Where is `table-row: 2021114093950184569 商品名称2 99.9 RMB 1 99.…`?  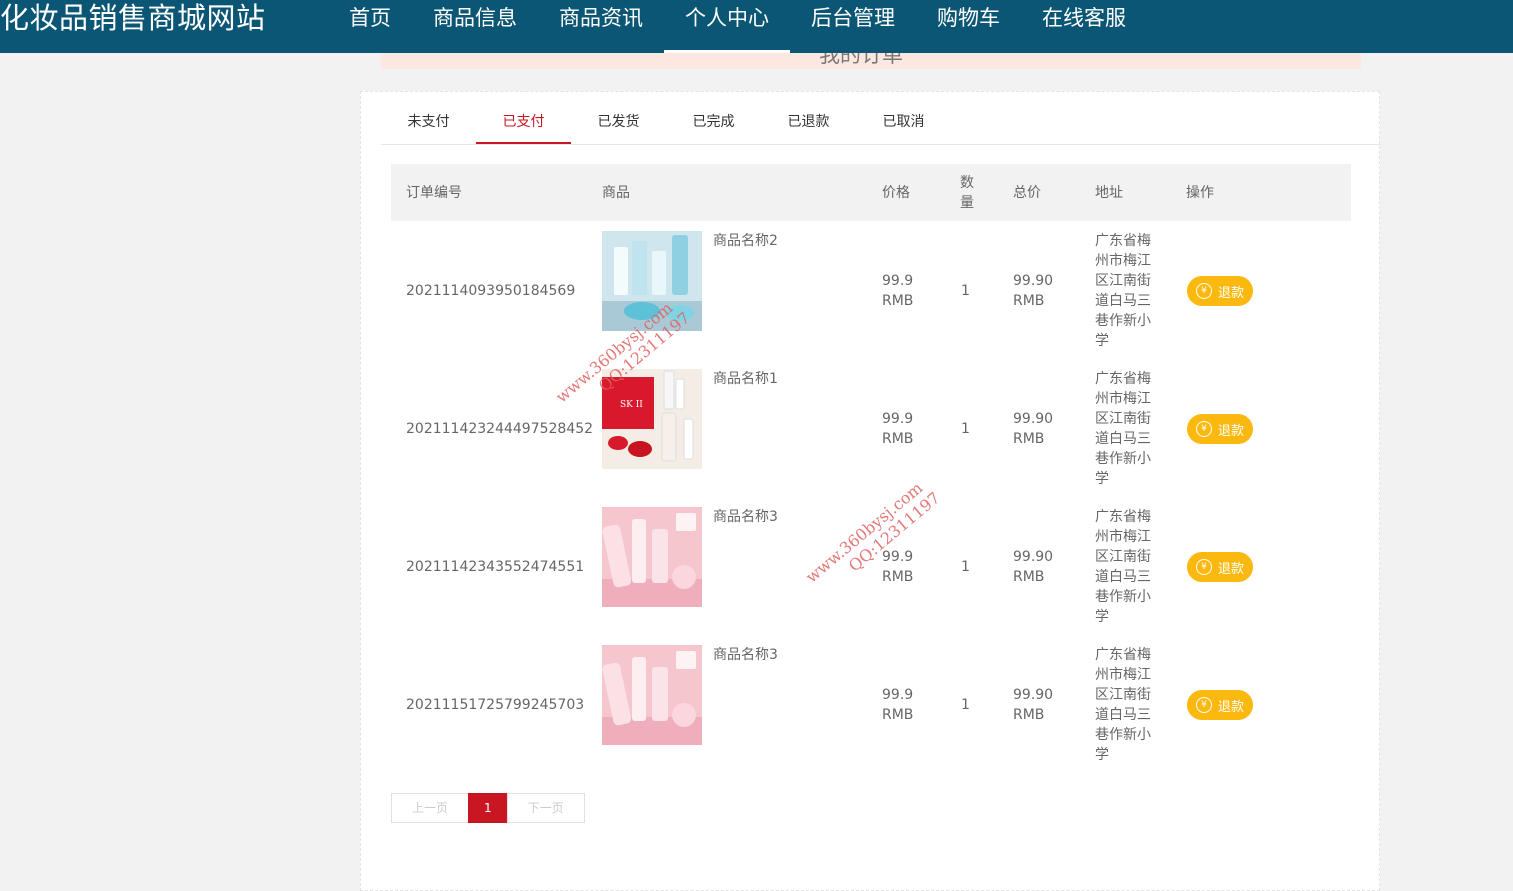 table-row: 2021114093950184569 商品名称2 99.9 RMB 1 99.… is located at coordinates (871, 290).